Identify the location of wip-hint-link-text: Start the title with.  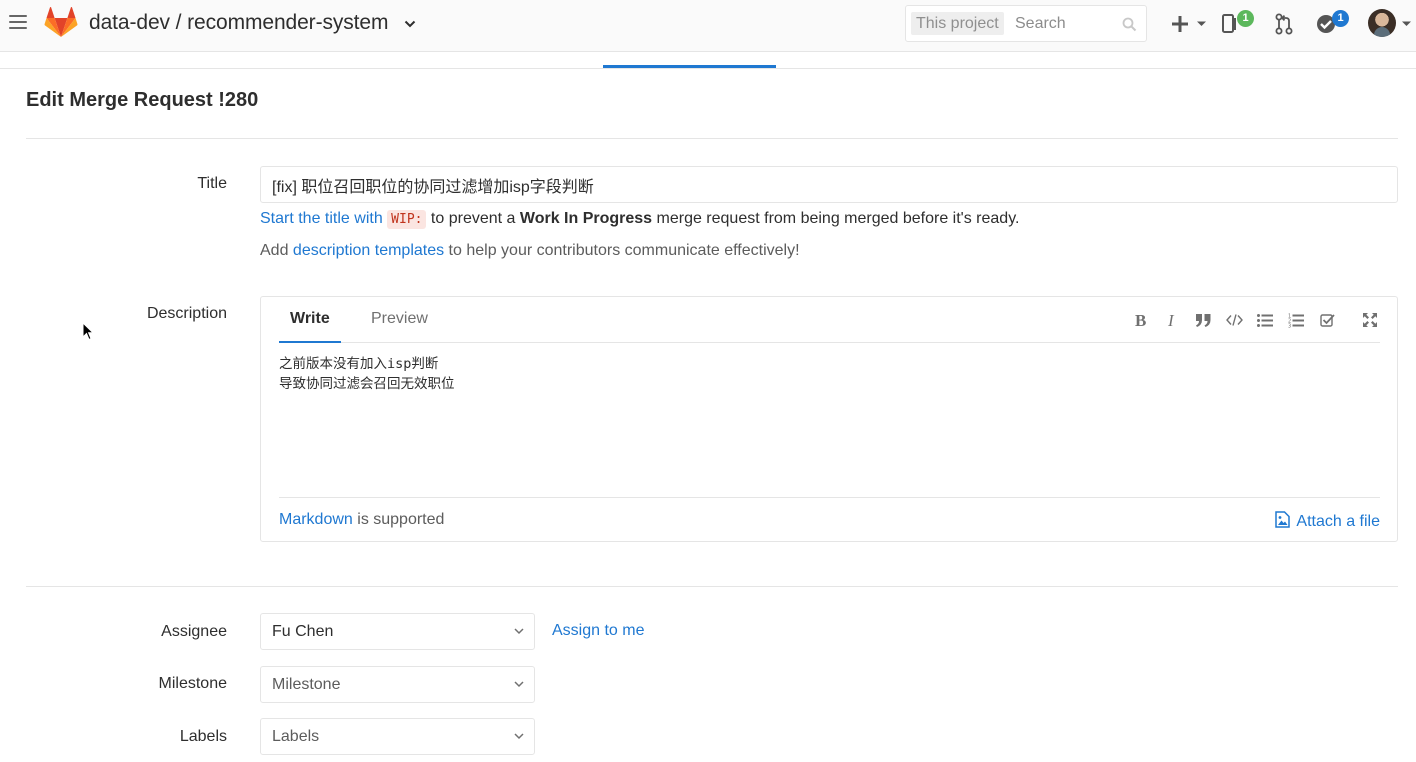
(321, 218).